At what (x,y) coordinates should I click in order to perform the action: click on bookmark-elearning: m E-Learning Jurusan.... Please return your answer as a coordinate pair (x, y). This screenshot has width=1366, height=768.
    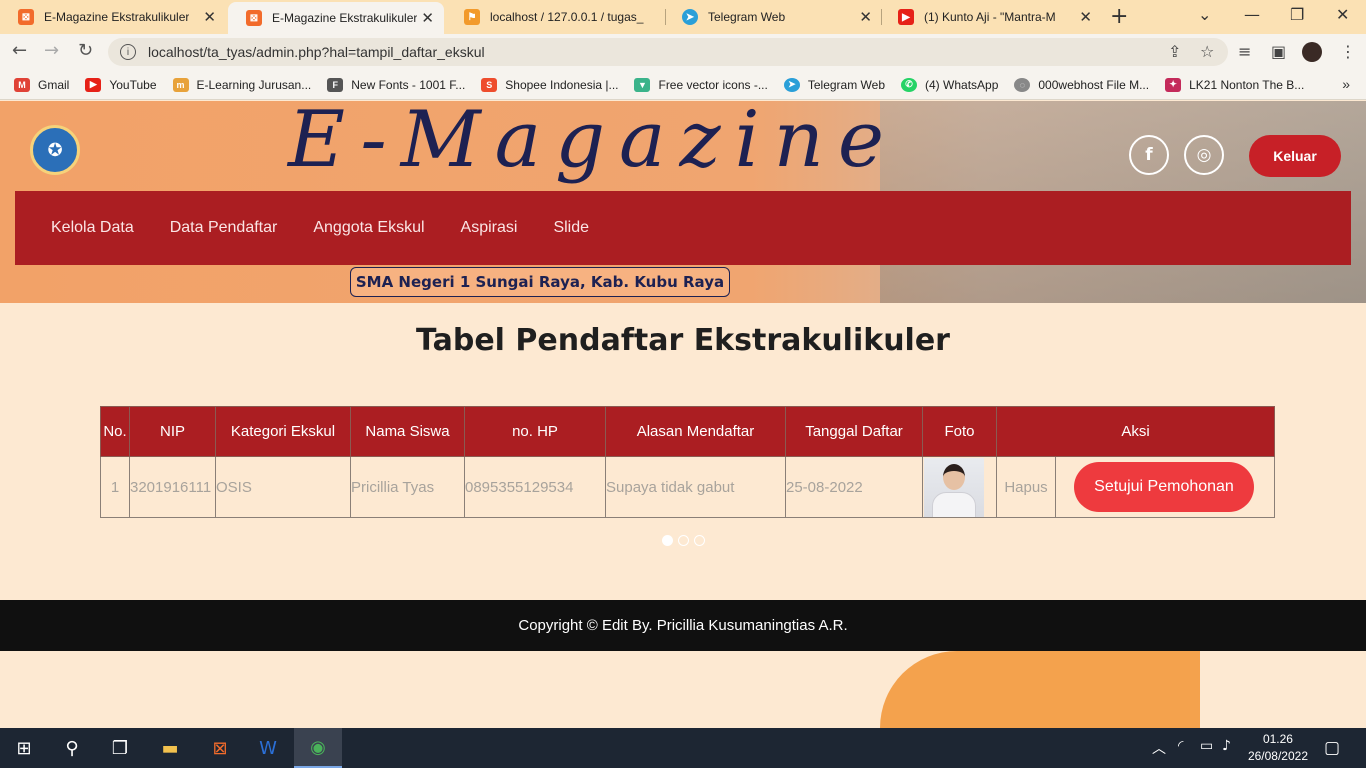
    Looking at the image, I should click on (242, 84).